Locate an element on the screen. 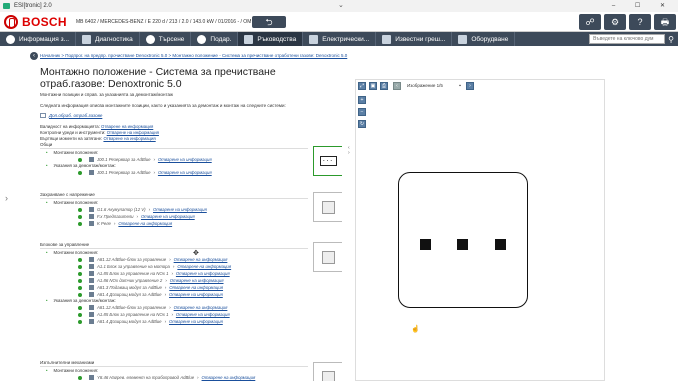 The height and width of the screenshot is (381, 678). print-icon: 🖶 is located at coordinates (665, 22).